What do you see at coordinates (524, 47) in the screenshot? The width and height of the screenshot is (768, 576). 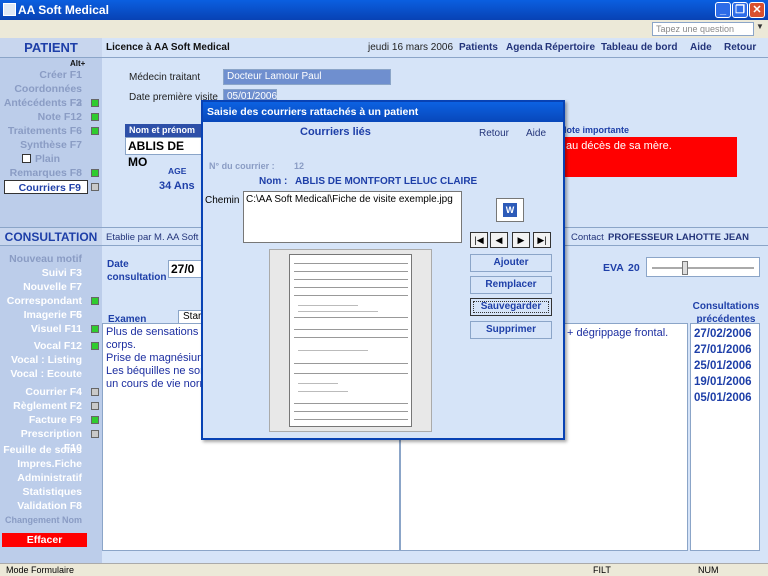 I see `nav-agenda: Agenda` at bounding box center [524, 47].